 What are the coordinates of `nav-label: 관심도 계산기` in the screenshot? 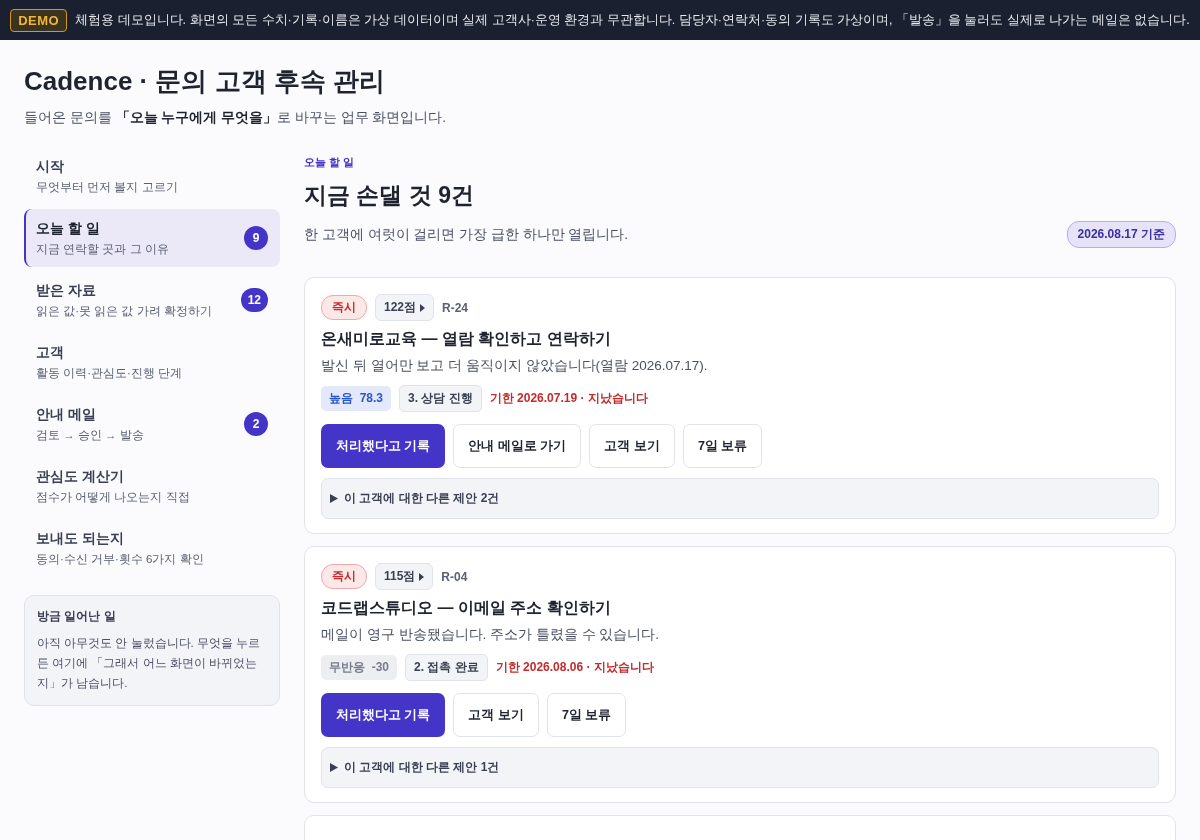 It's located at (80, 476).